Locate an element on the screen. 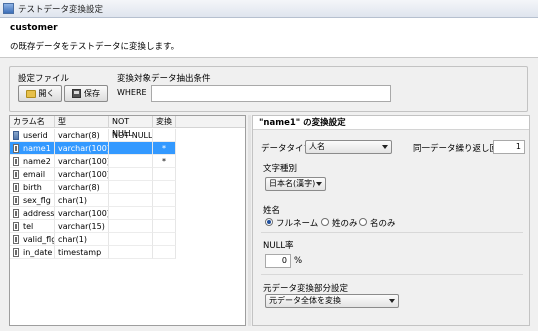 Image resolution: width=538 pixels, height=331 pixels. column-type-cell: timestamp is located at coordinates (82, 252).